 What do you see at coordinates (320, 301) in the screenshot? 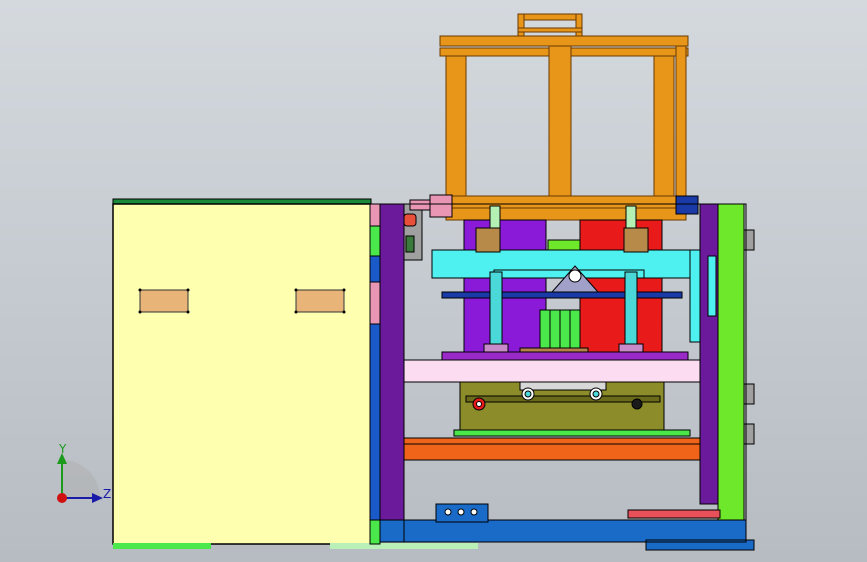
I see `panel-window-right` at bounding box center [320, 301].